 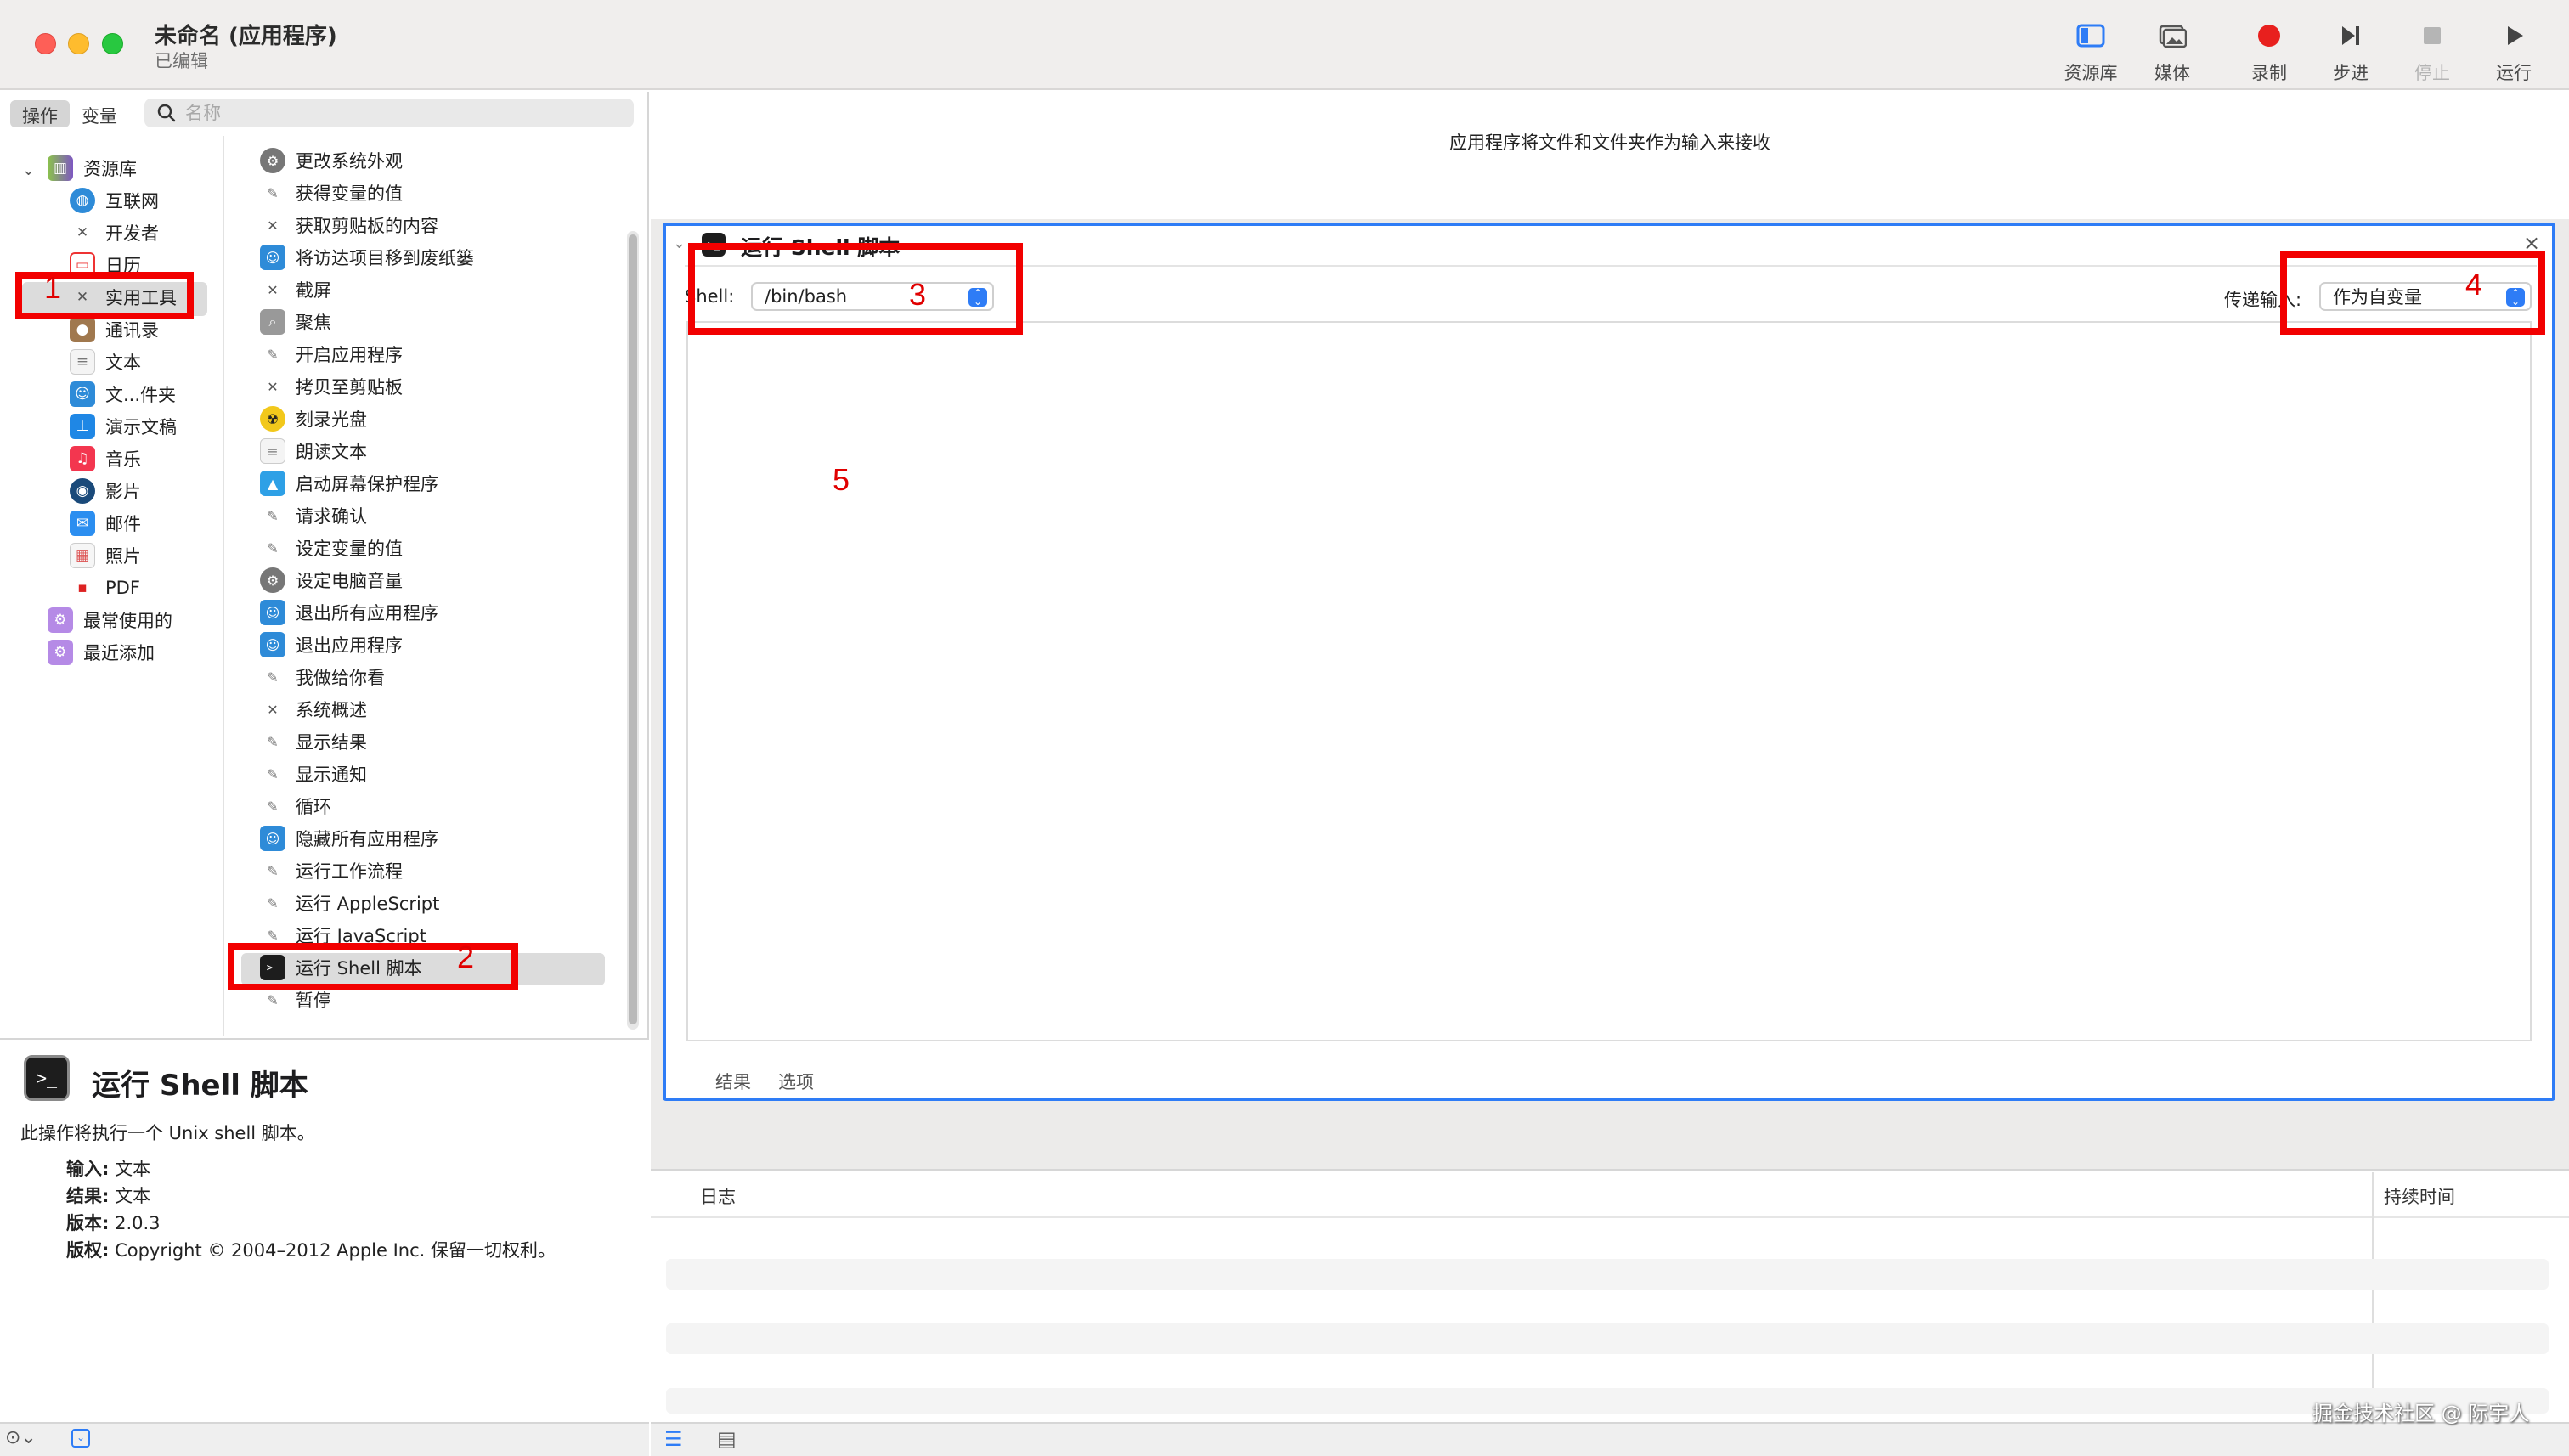 What do you see at coordinates (29, 170) in the screenshot?
I see `chevron-down-icon: ⌄` at bounding box center [29, 170].